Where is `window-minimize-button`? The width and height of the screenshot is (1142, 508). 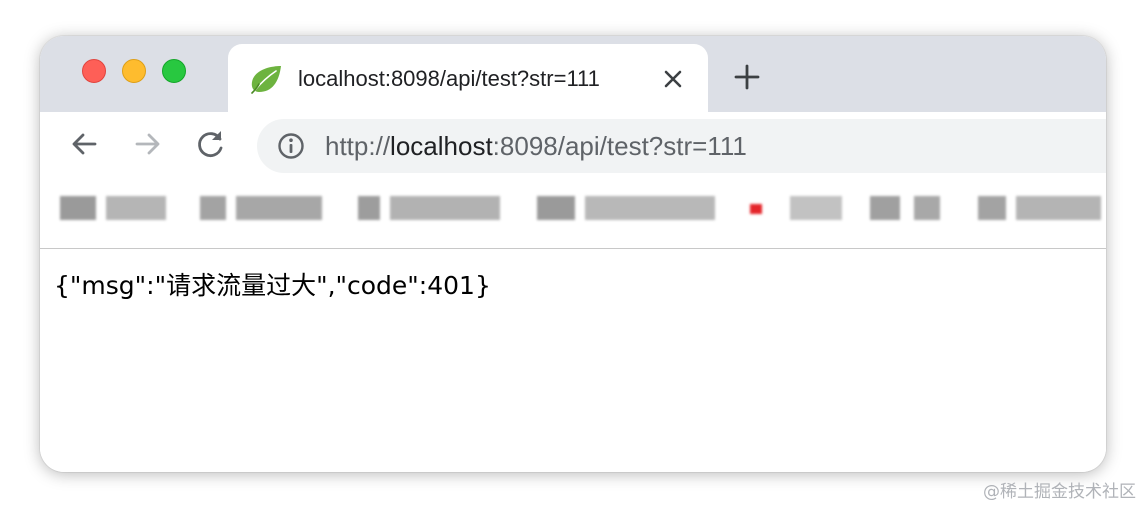
window-minimize-button is located at coordinates (134, 71).